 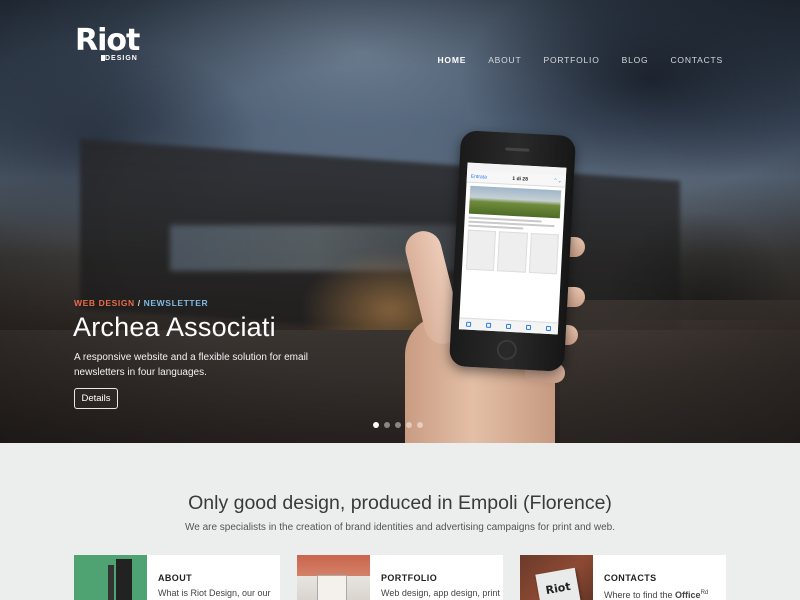 I want to click on card-title: PORTFOLIO, so click(x=409, y=578).